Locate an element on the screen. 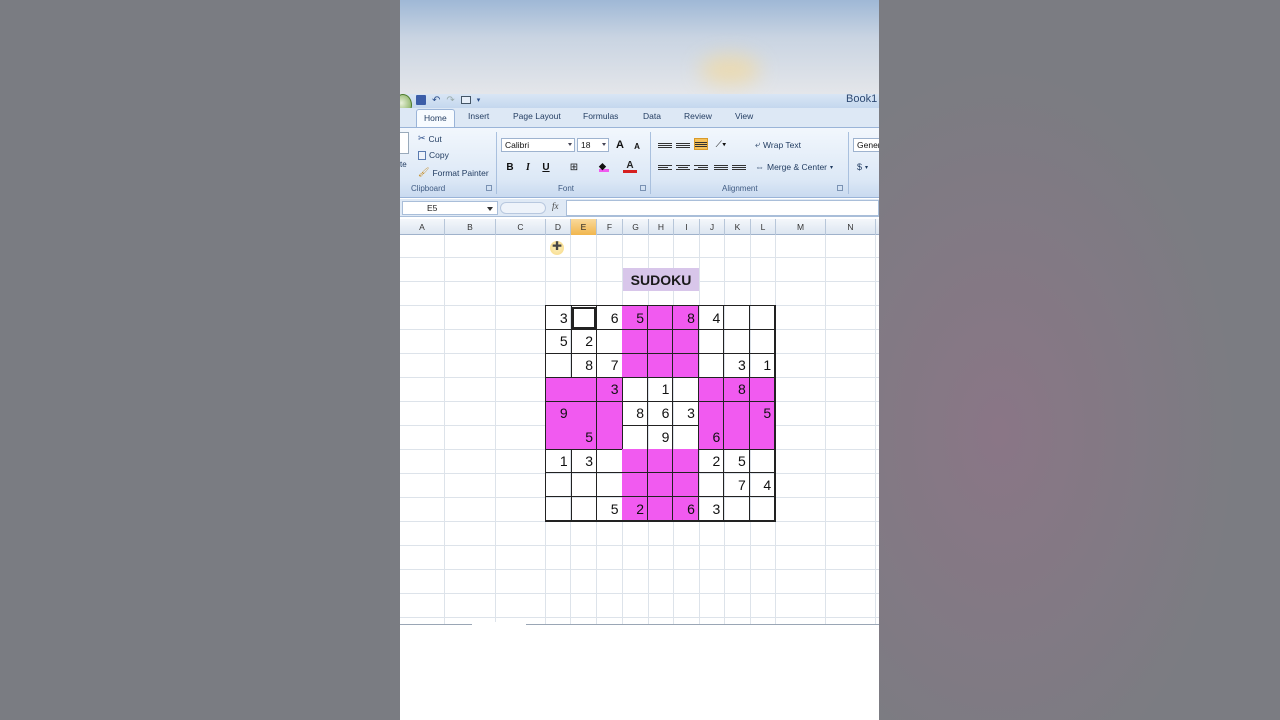 This screenshot has width=1280, height=720. font-launcher-icon is located at coordinates (643, 188).